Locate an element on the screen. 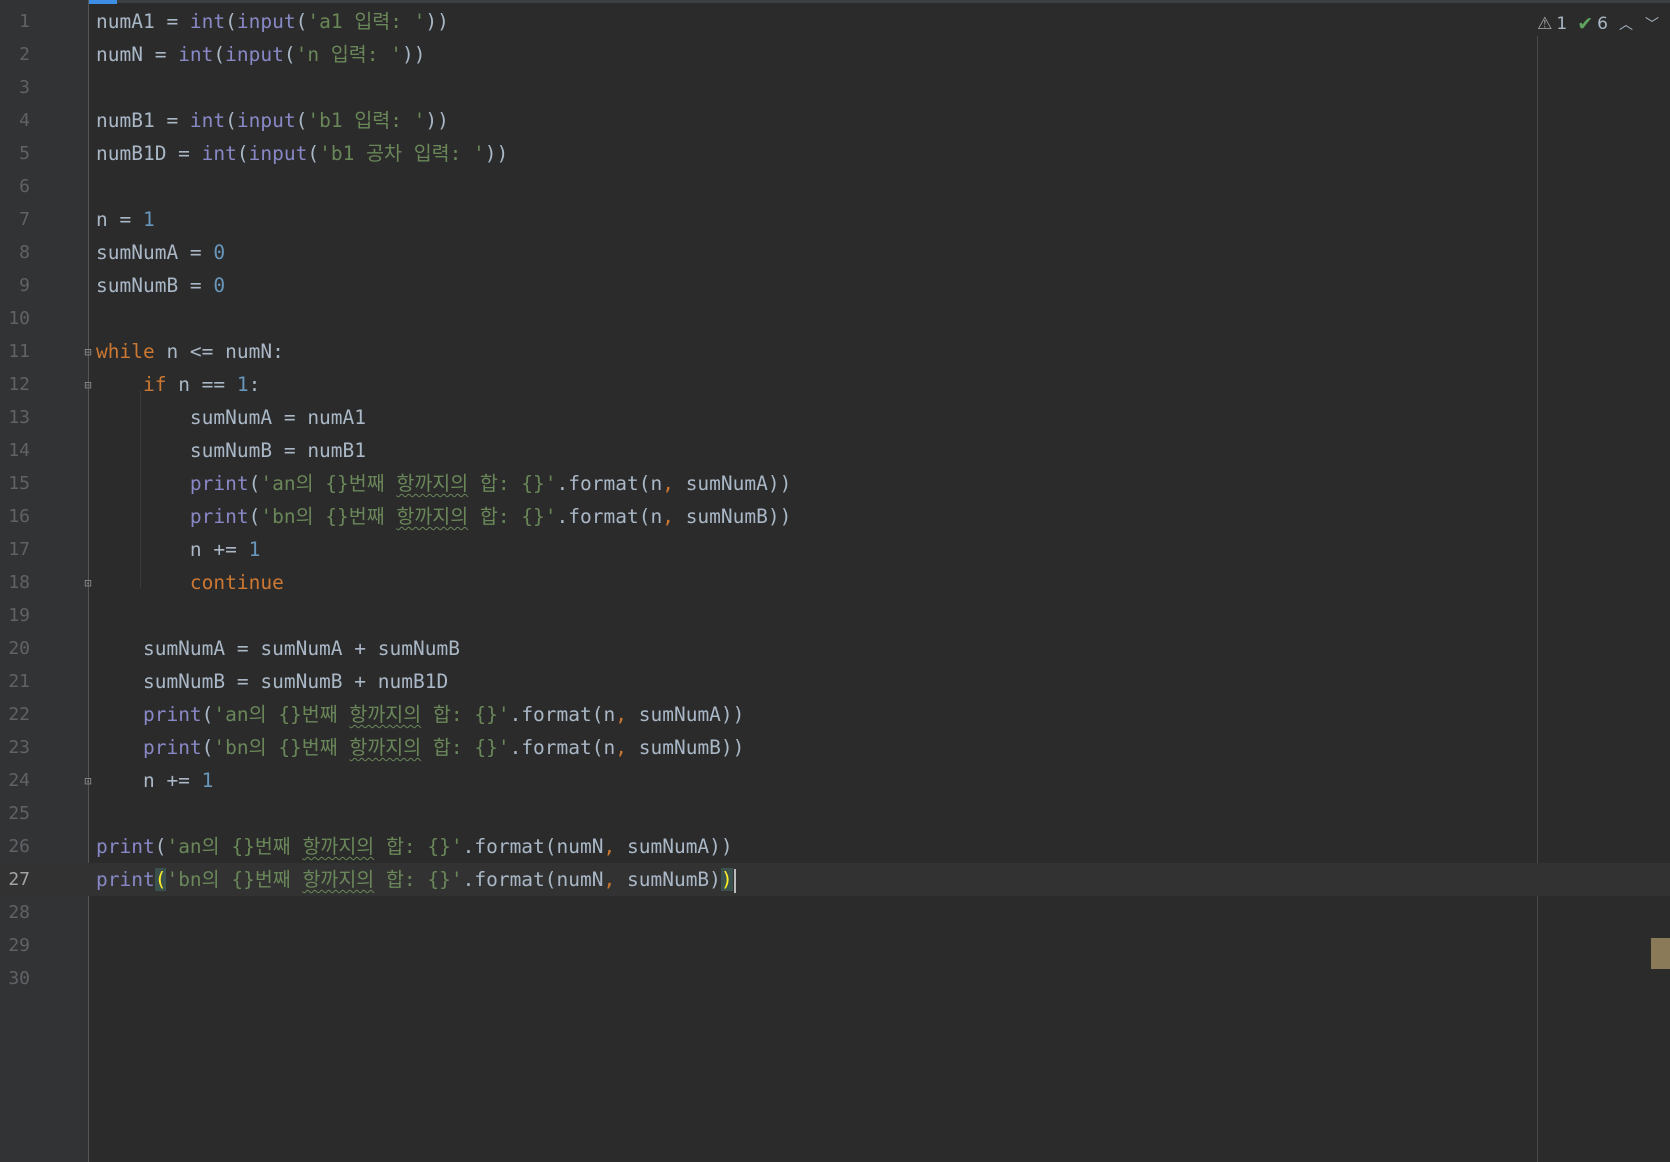 The image size is (1670, 1162). code-line: 1 numA1 = int(input('a1 입력: ')) is located at coordinates (835, 21).